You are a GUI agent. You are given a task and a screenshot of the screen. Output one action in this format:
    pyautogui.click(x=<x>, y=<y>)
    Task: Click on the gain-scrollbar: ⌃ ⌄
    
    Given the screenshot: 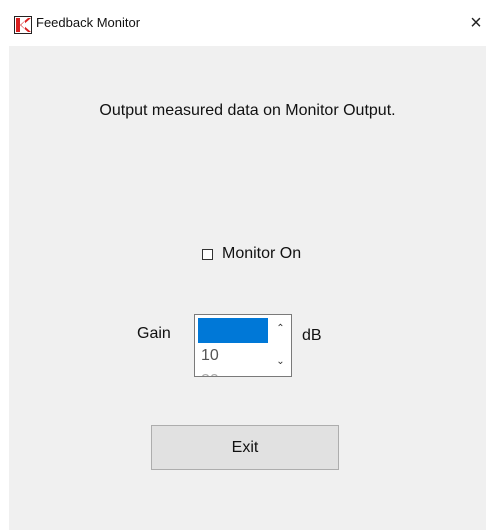 What is the action you would take?
    pyautogui.click(x=280, y=345)
    